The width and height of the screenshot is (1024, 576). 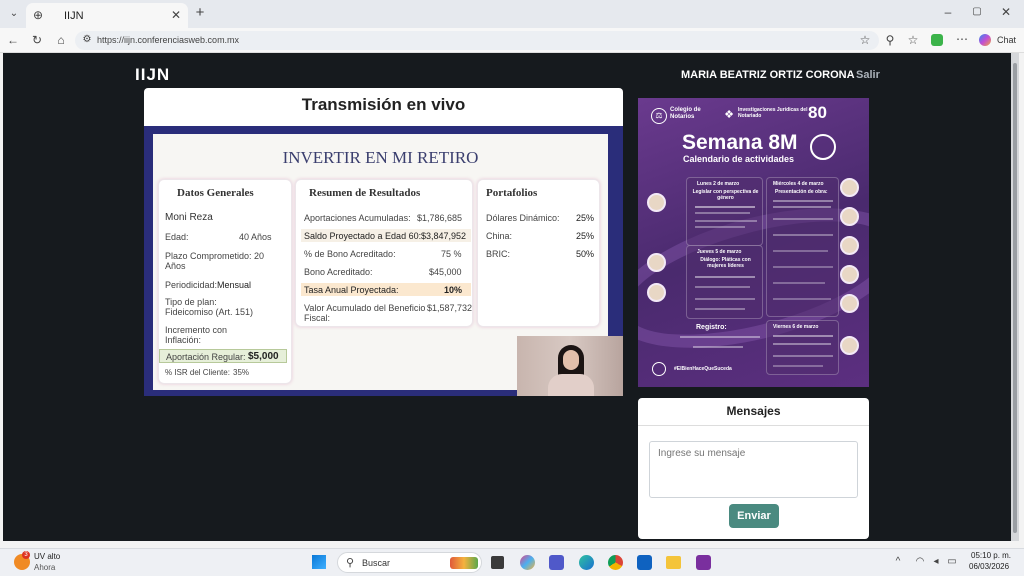 What do you see at coordinates (477, 40) in the screenshot?
I see `url-field: ⚙ https://iijn.conferenciasweb.com.mx ☆` at bounding box center [477, 40].